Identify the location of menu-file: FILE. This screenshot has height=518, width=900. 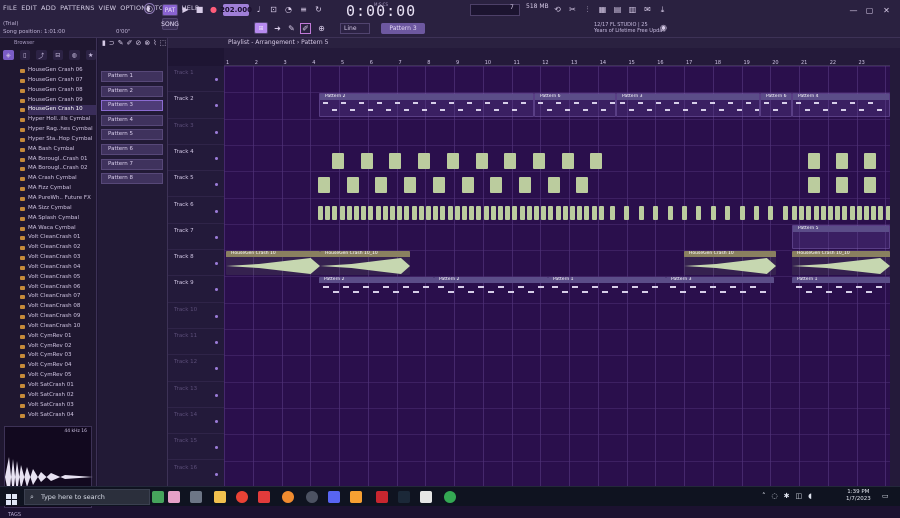
(10, 8).